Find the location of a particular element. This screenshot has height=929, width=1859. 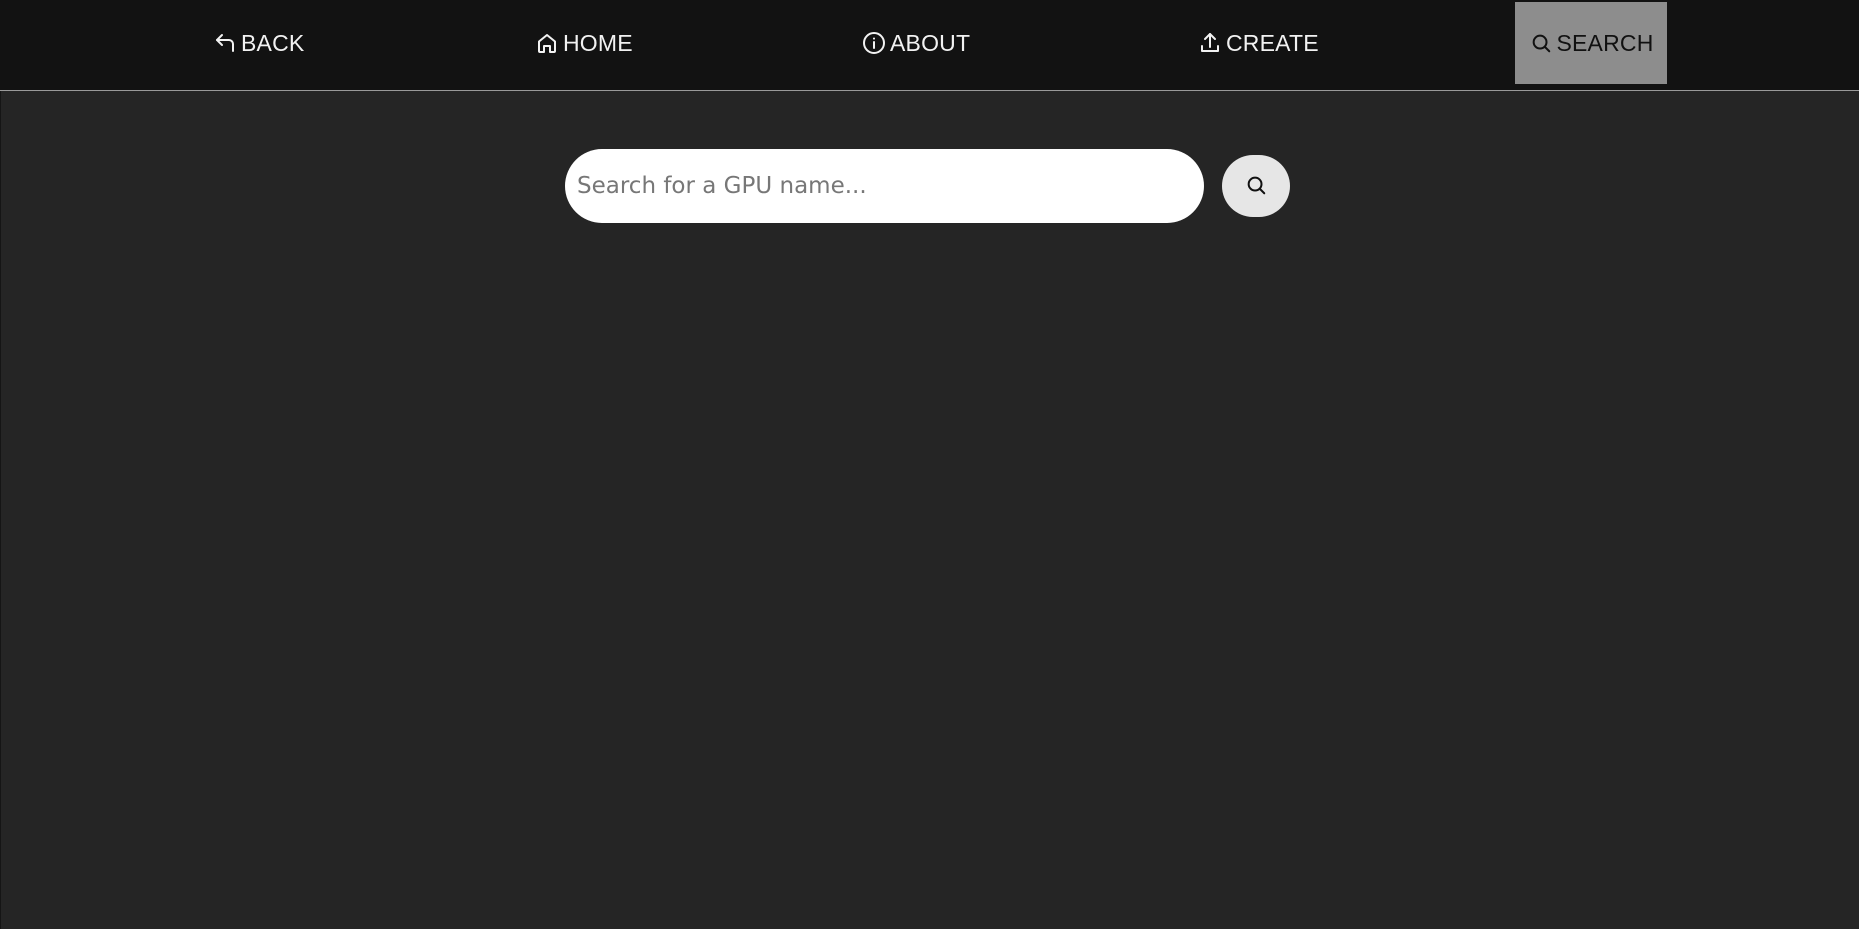

home-button: HOME is located at coordinates (584, 43).